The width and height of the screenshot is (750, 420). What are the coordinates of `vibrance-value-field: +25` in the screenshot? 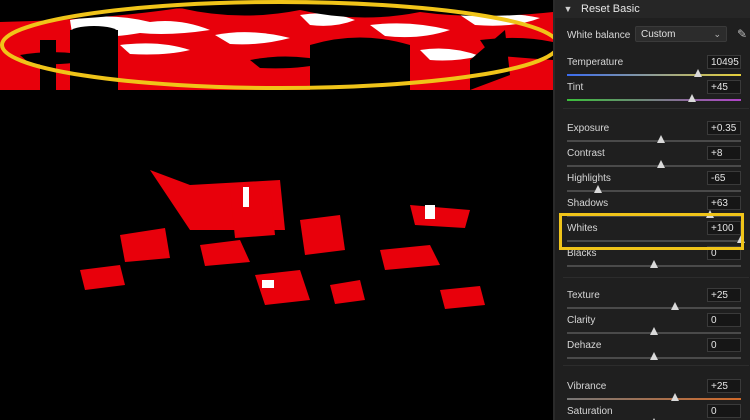 It's located at (724, 386).